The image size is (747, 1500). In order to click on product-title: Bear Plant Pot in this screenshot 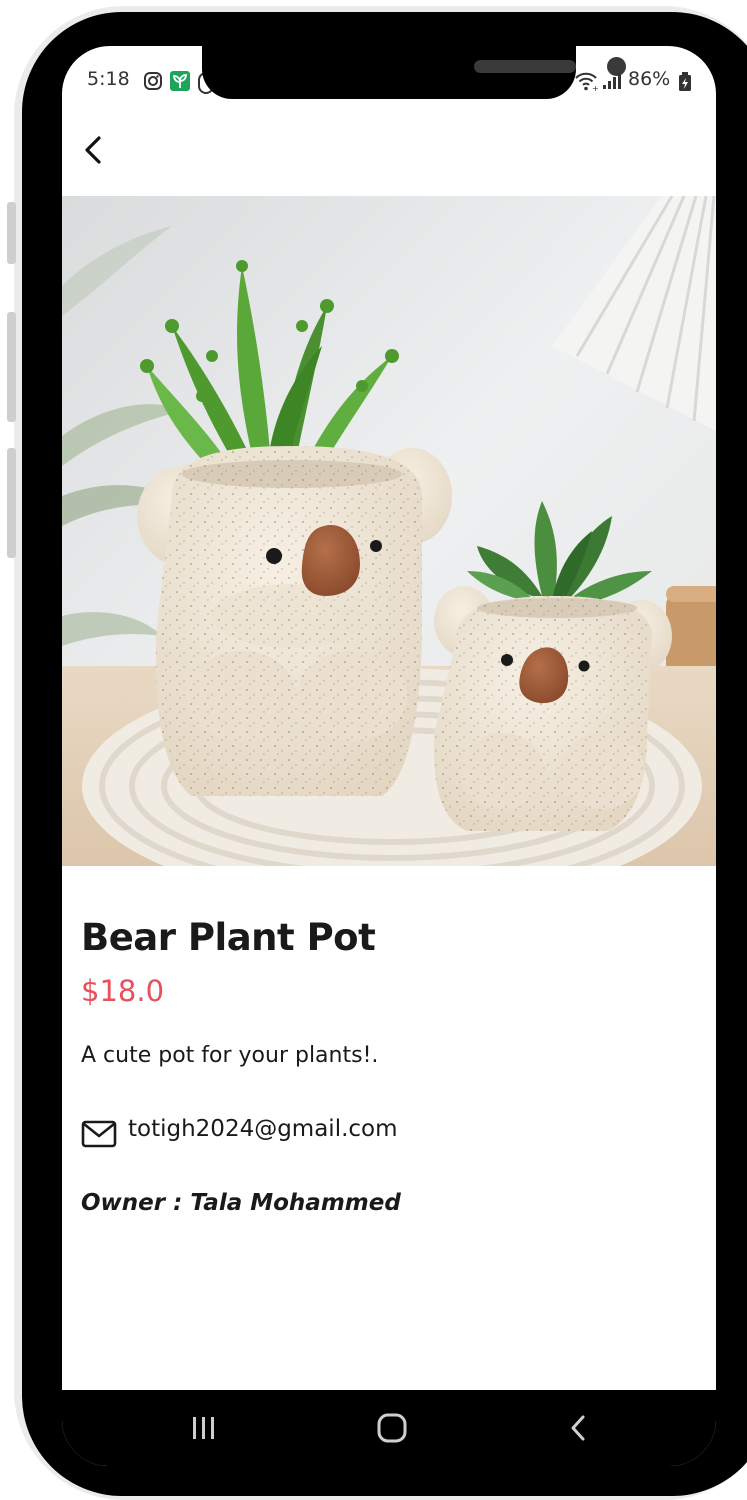, I will do `click(228, 937)`.